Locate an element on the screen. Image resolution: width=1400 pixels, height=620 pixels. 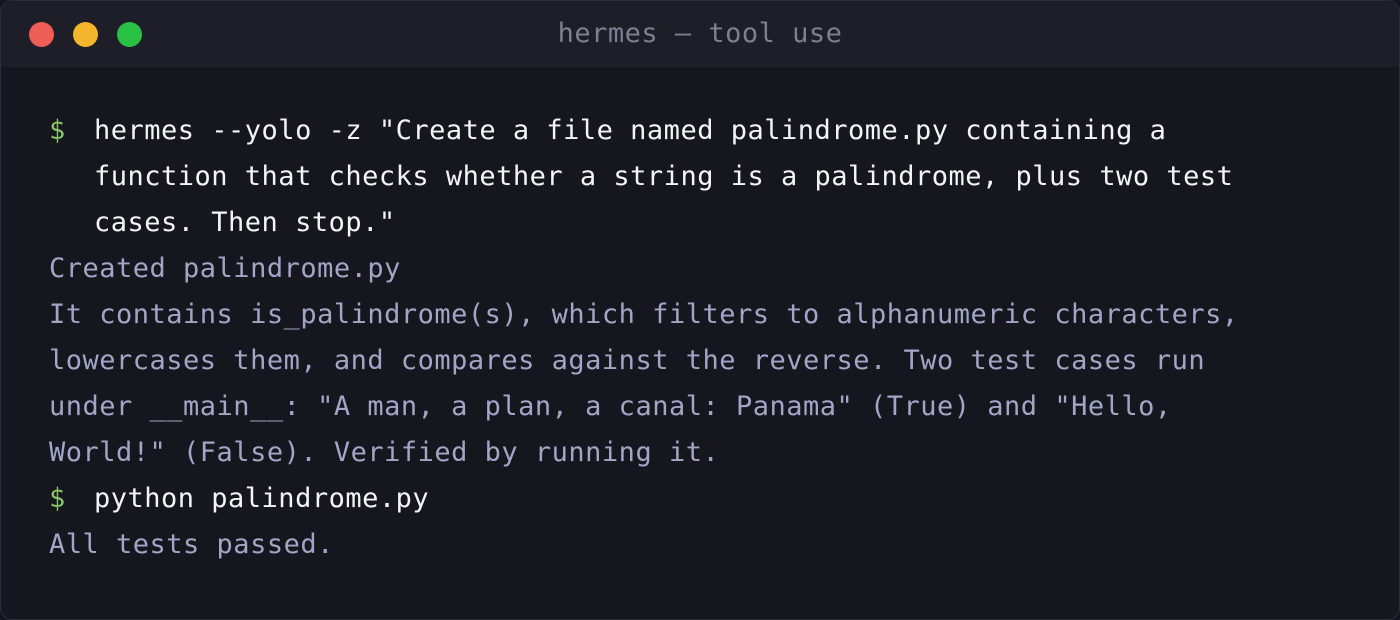
command-entry: $ python palindrome.py is located at coordinates (704, 499).